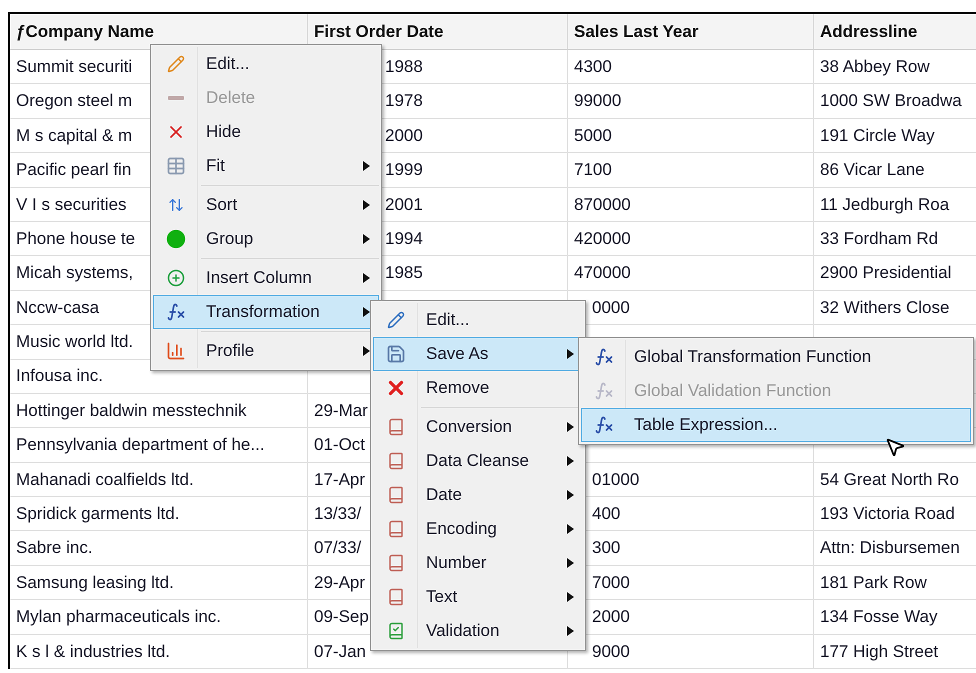 This screenshot has width=976, height=673. Describe the element at coordinates (93, 651) in the screenshot. I see `table-cell-text: K s l & industries ltd.` at that location.